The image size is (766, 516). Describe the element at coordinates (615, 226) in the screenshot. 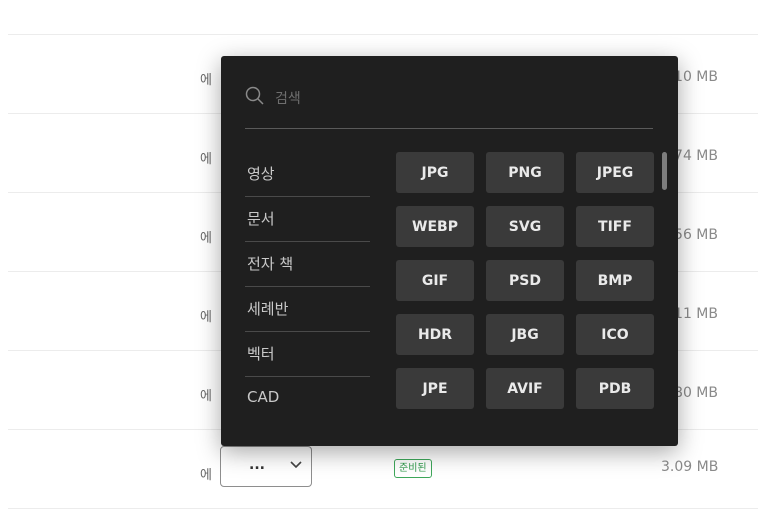

I see `format-option: TIFF` at that location.